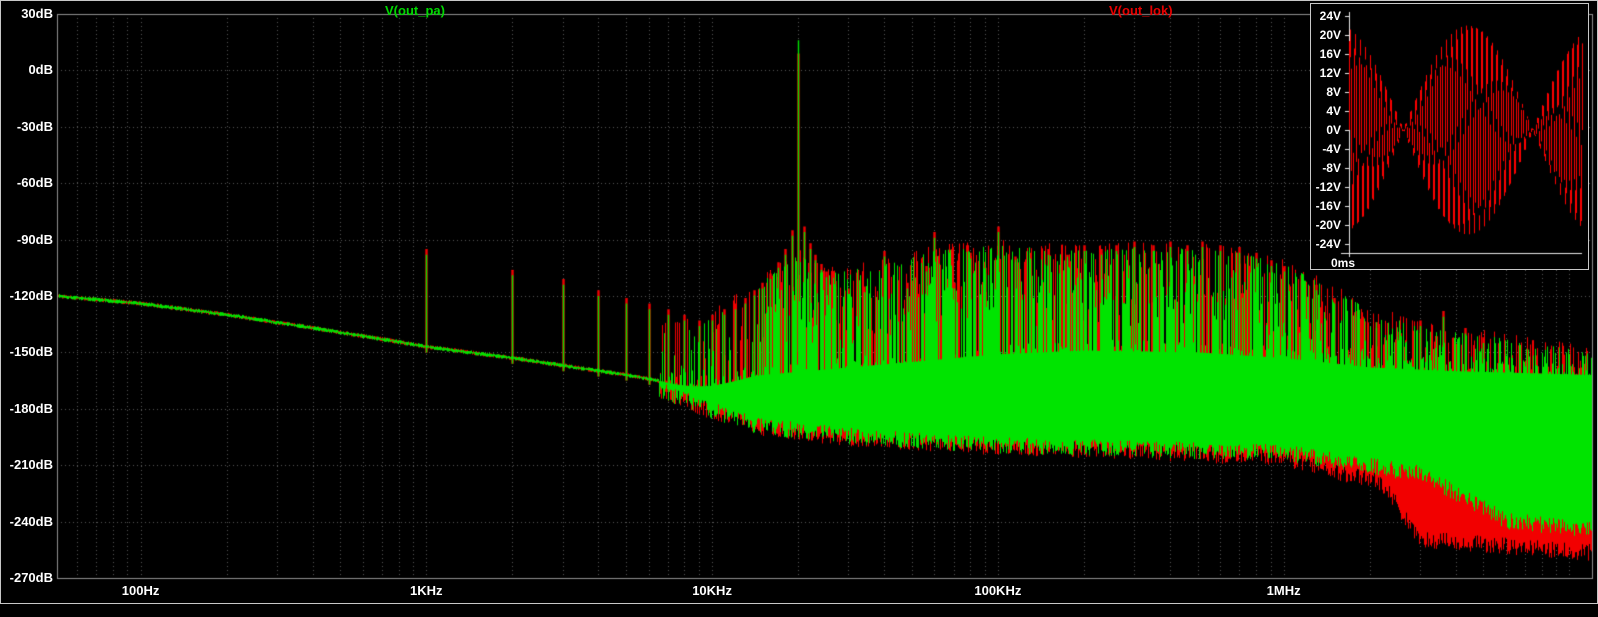 This screenshot has width=1598, height=617. I want to click on inset-y-axis-tick-label: -4V, so click(1331, 149).